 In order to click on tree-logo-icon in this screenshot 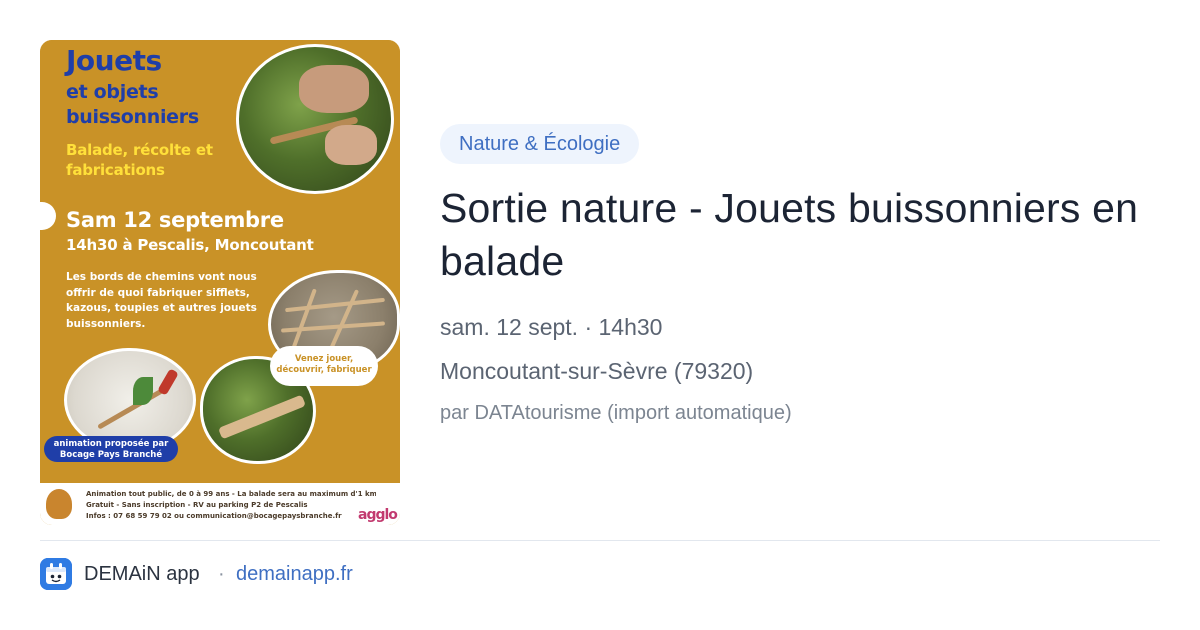, I will do `click(59, 504)`.